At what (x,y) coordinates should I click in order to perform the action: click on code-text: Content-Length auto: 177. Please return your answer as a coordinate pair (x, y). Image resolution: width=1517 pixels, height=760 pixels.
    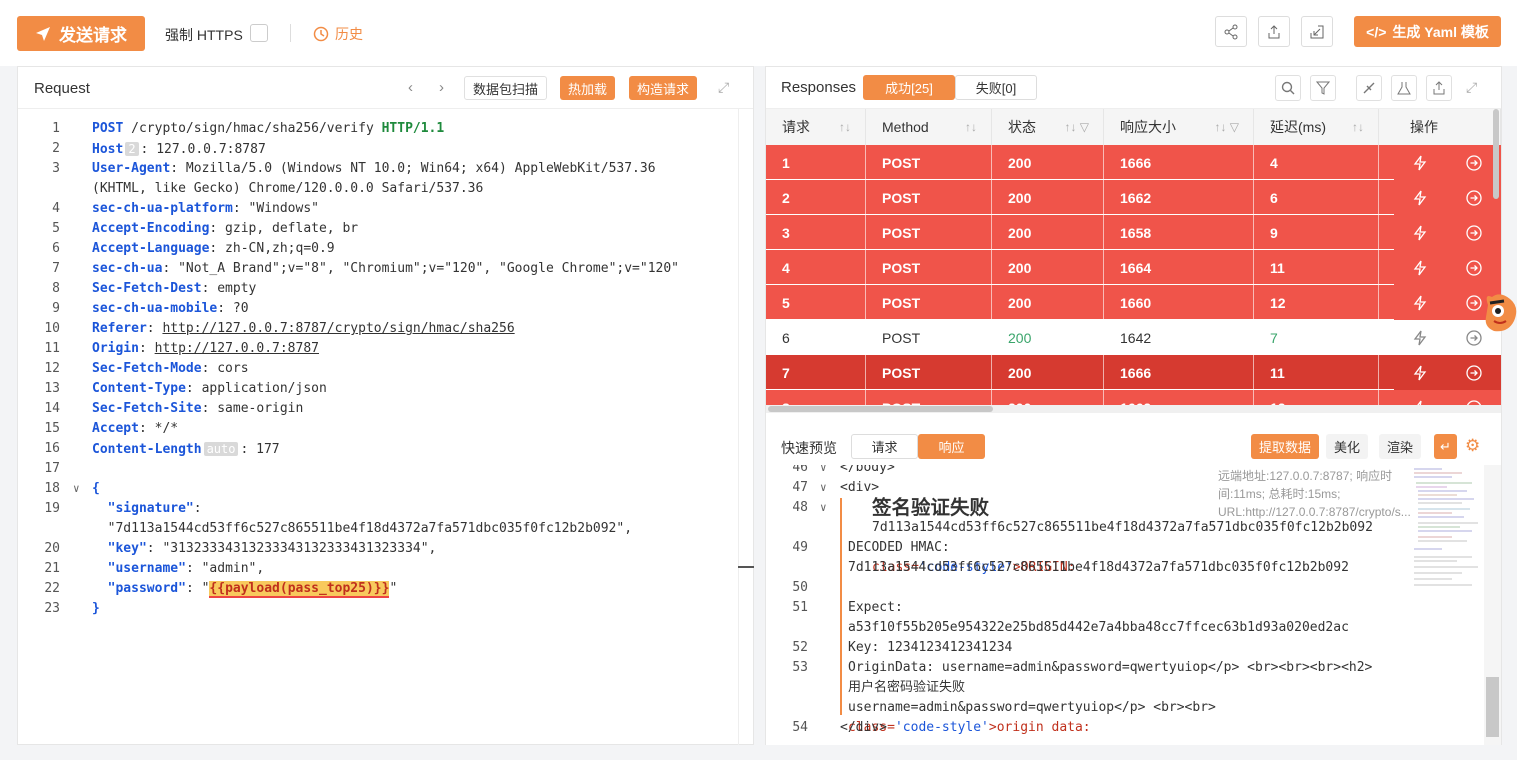
    Looking at the image, I should click on (186, 449).